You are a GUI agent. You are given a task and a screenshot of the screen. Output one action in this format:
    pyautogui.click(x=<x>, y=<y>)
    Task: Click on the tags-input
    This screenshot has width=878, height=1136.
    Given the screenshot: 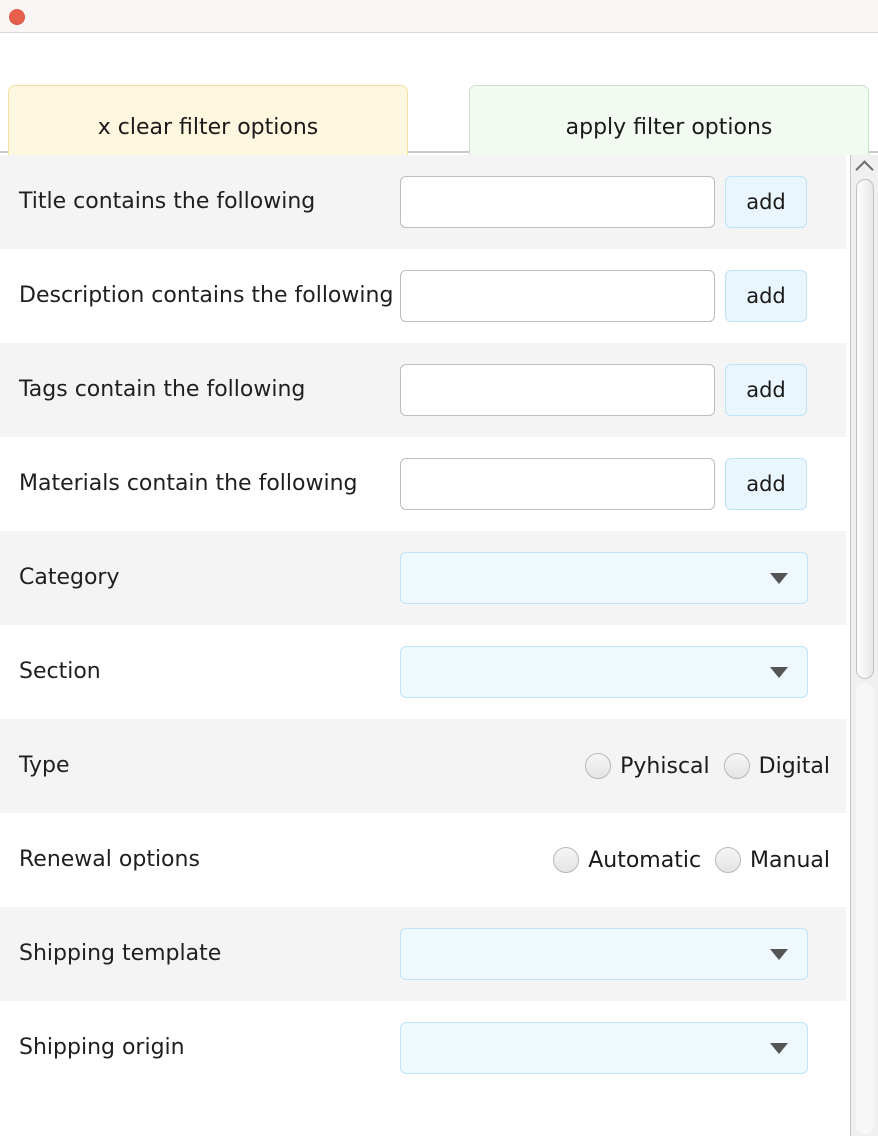 What is the action you would take?
    pyautogui.click(x=557, y=390)
    